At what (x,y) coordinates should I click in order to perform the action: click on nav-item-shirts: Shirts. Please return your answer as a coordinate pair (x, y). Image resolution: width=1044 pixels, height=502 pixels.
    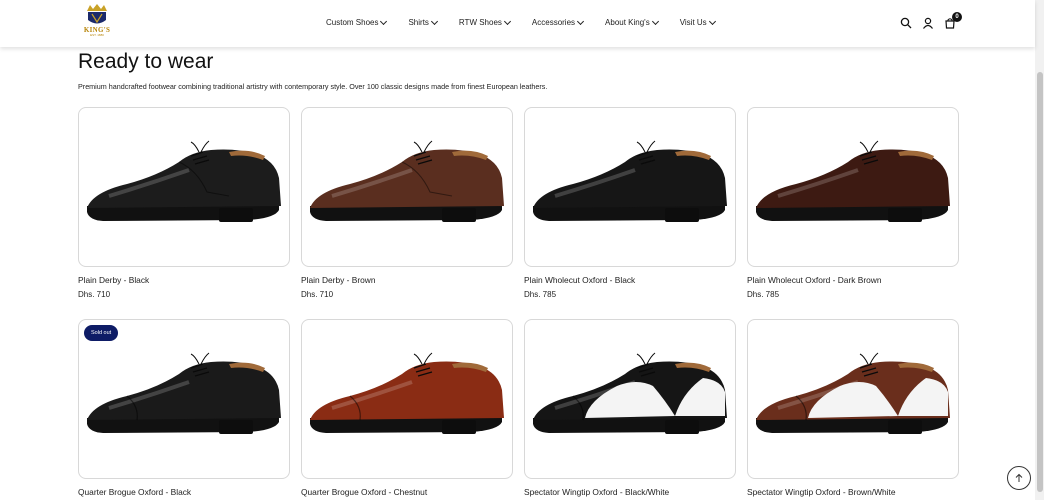
    Looking at the image, I should click on (423, 22).